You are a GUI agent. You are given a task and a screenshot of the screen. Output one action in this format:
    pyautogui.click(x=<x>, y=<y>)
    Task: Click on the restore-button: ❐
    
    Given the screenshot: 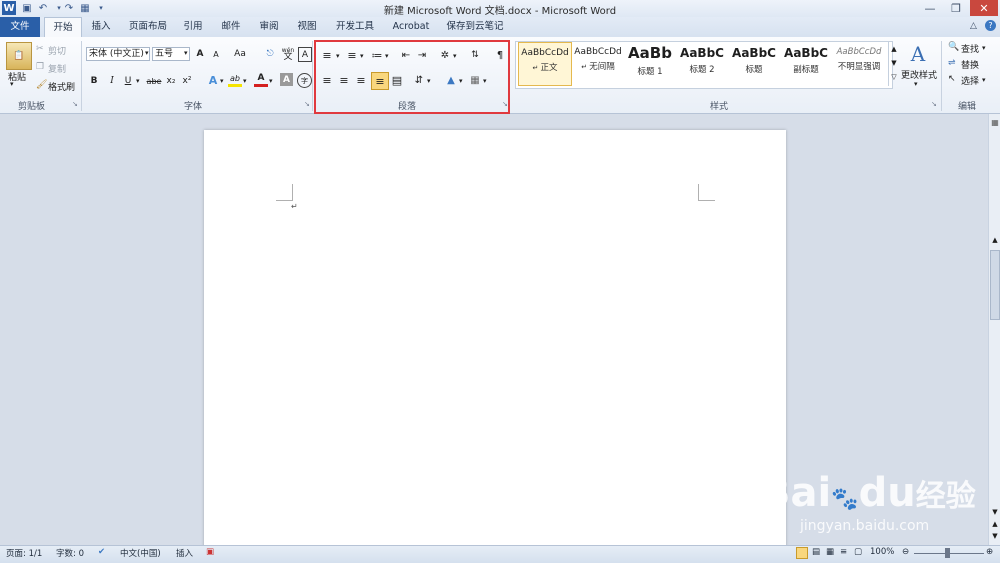 What is the action you would take?
    pyautogui.click(x=956, y=8)
    